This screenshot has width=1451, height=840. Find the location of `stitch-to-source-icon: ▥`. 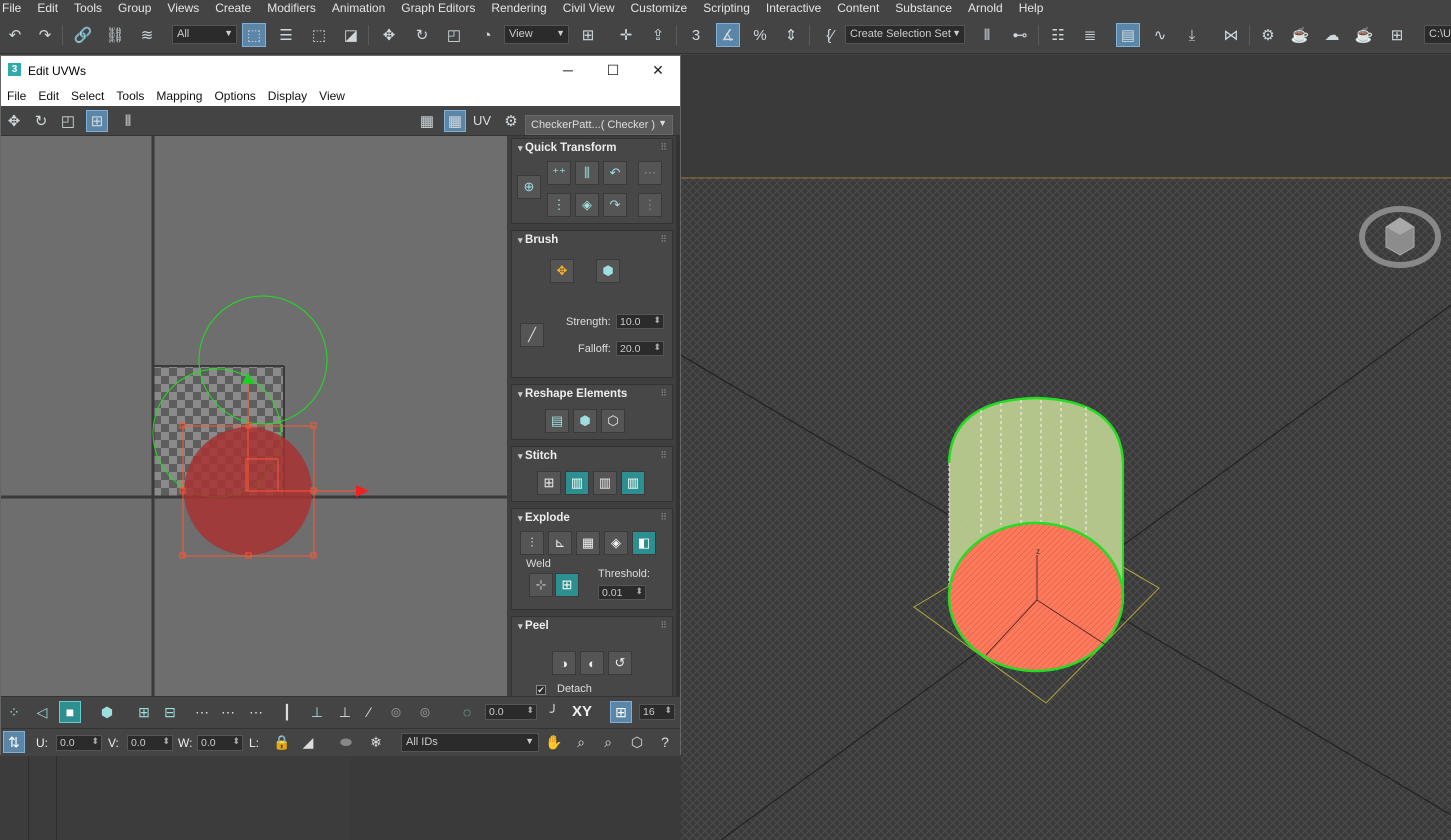

stitch-to-source-icon: ▥ is located at coordinates (633, 483).